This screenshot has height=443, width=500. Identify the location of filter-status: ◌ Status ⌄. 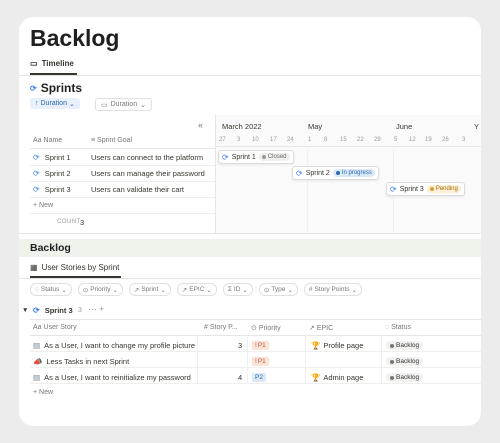
(51, 289).